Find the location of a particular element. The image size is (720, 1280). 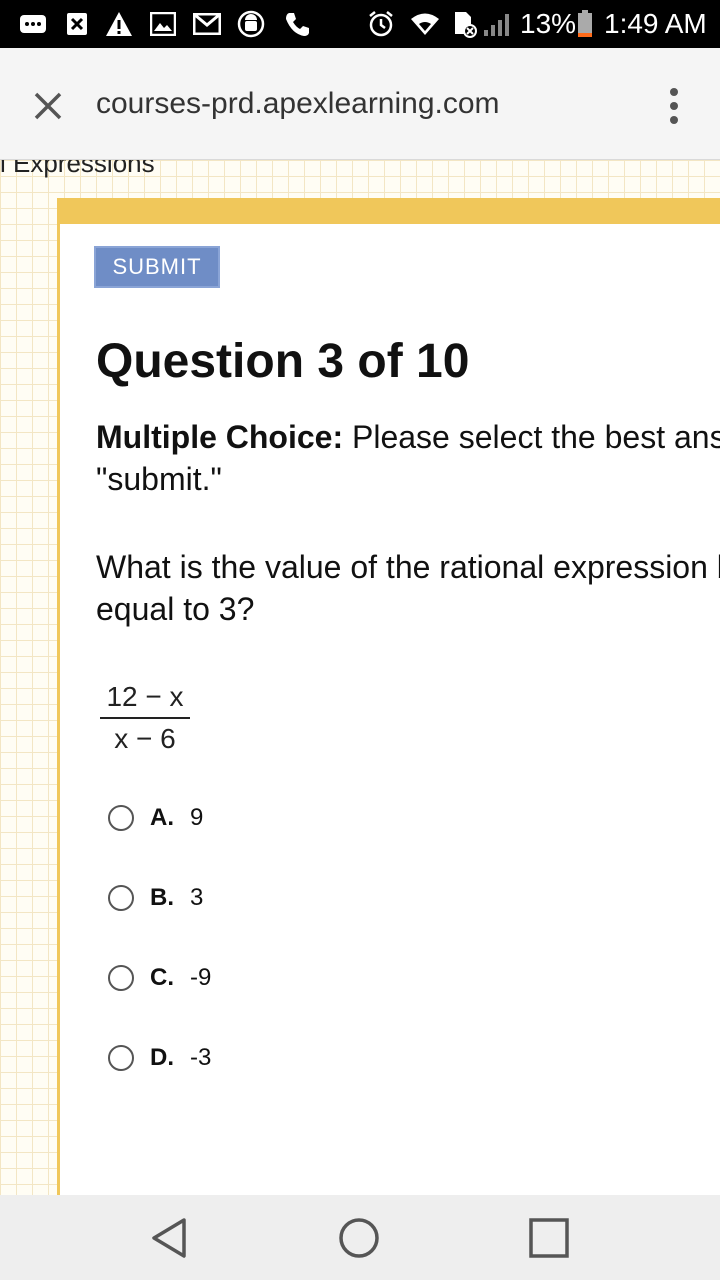

question-title: Question 3 of 10 is located at coordinates (283, 361).